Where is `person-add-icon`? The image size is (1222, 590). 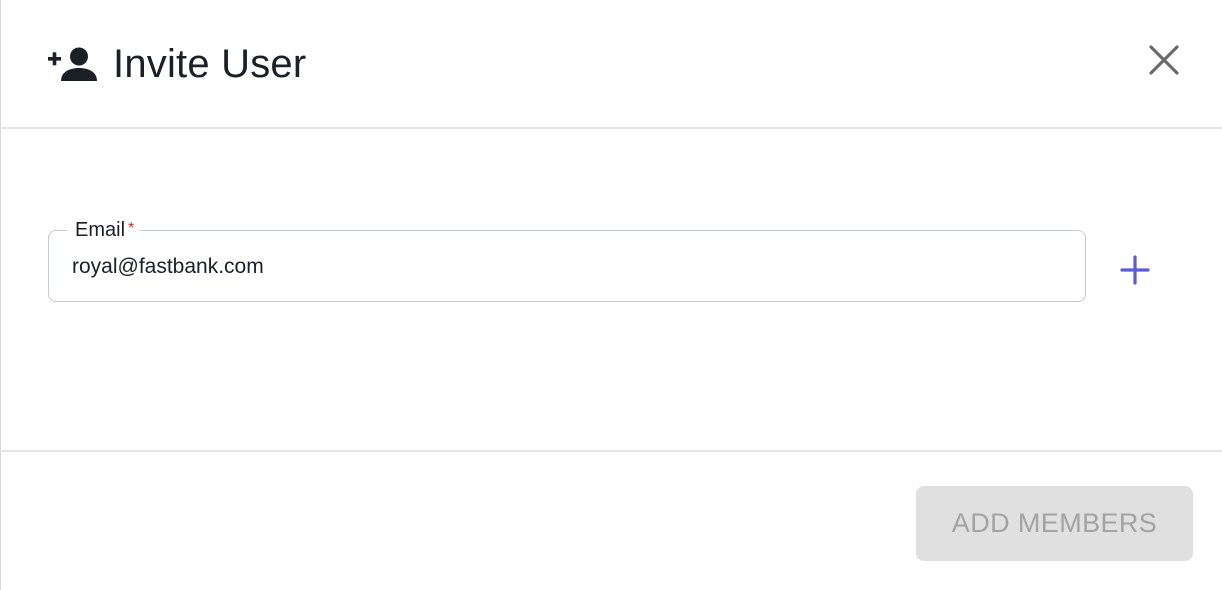
person-add-icon is located at coordinates (72, 64).